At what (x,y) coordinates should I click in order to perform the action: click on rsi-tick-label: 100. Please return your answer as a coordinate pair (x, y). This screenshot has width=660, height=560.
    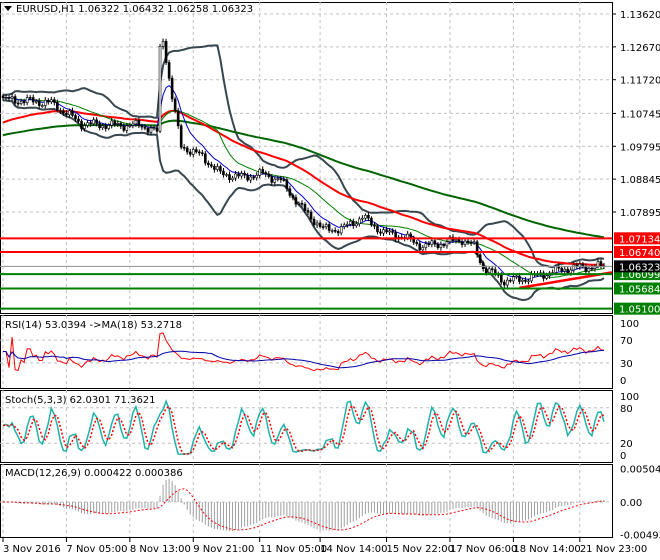
    Looking at the image, I should click on (629, 324).